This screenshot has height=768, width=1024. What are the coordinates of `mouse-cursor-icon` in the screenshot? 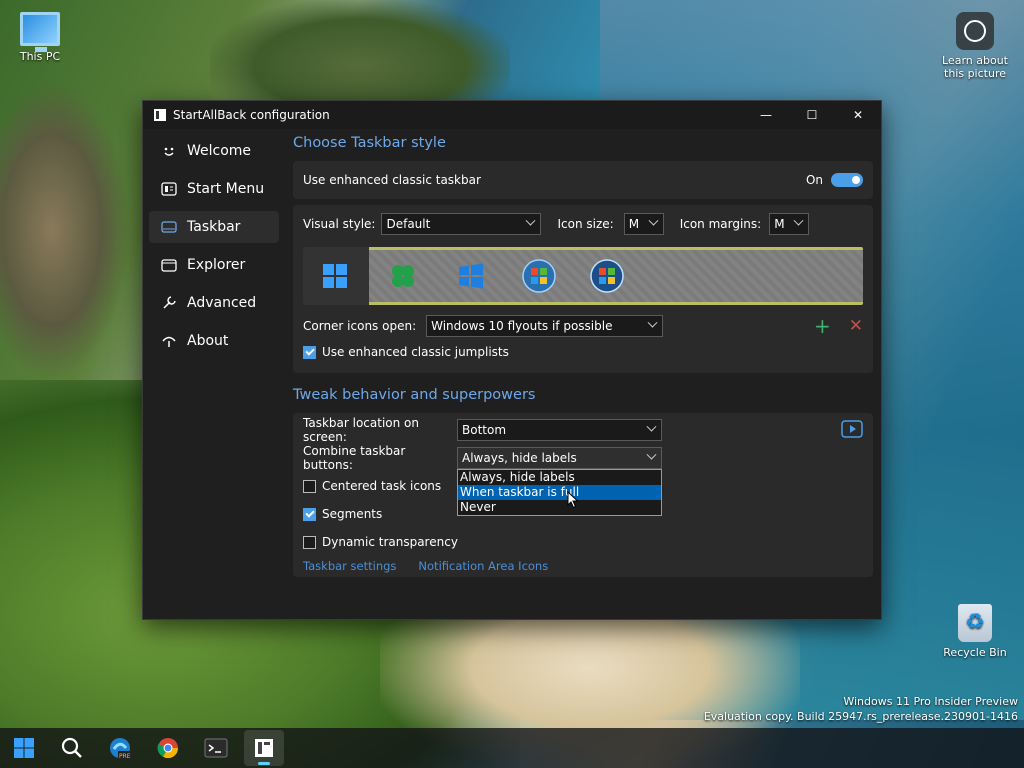 It's located at (573, 500).